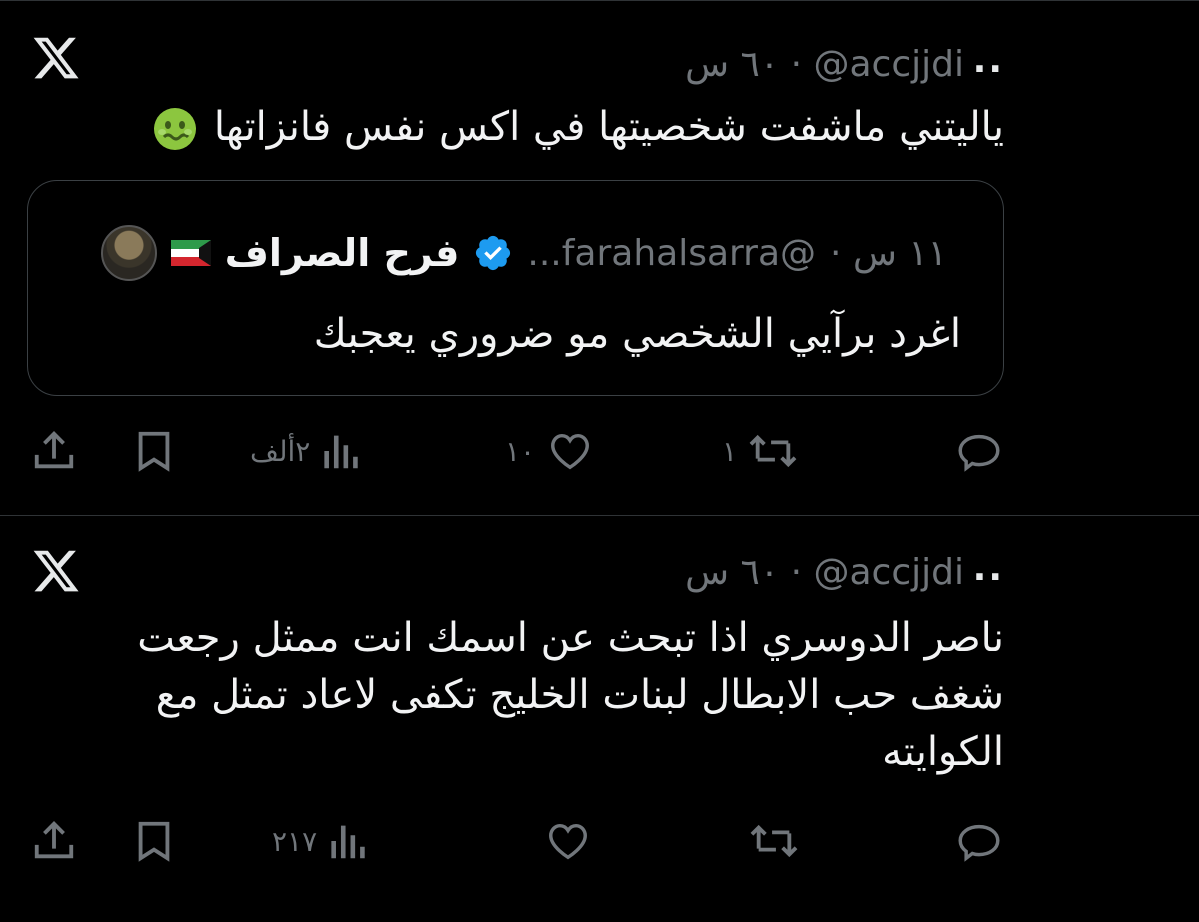 This screenshot has height=922, width=1199. Describe the element at coordinates (175, 129) in the screenshot. I see `nauseated-face-icon` at that location.